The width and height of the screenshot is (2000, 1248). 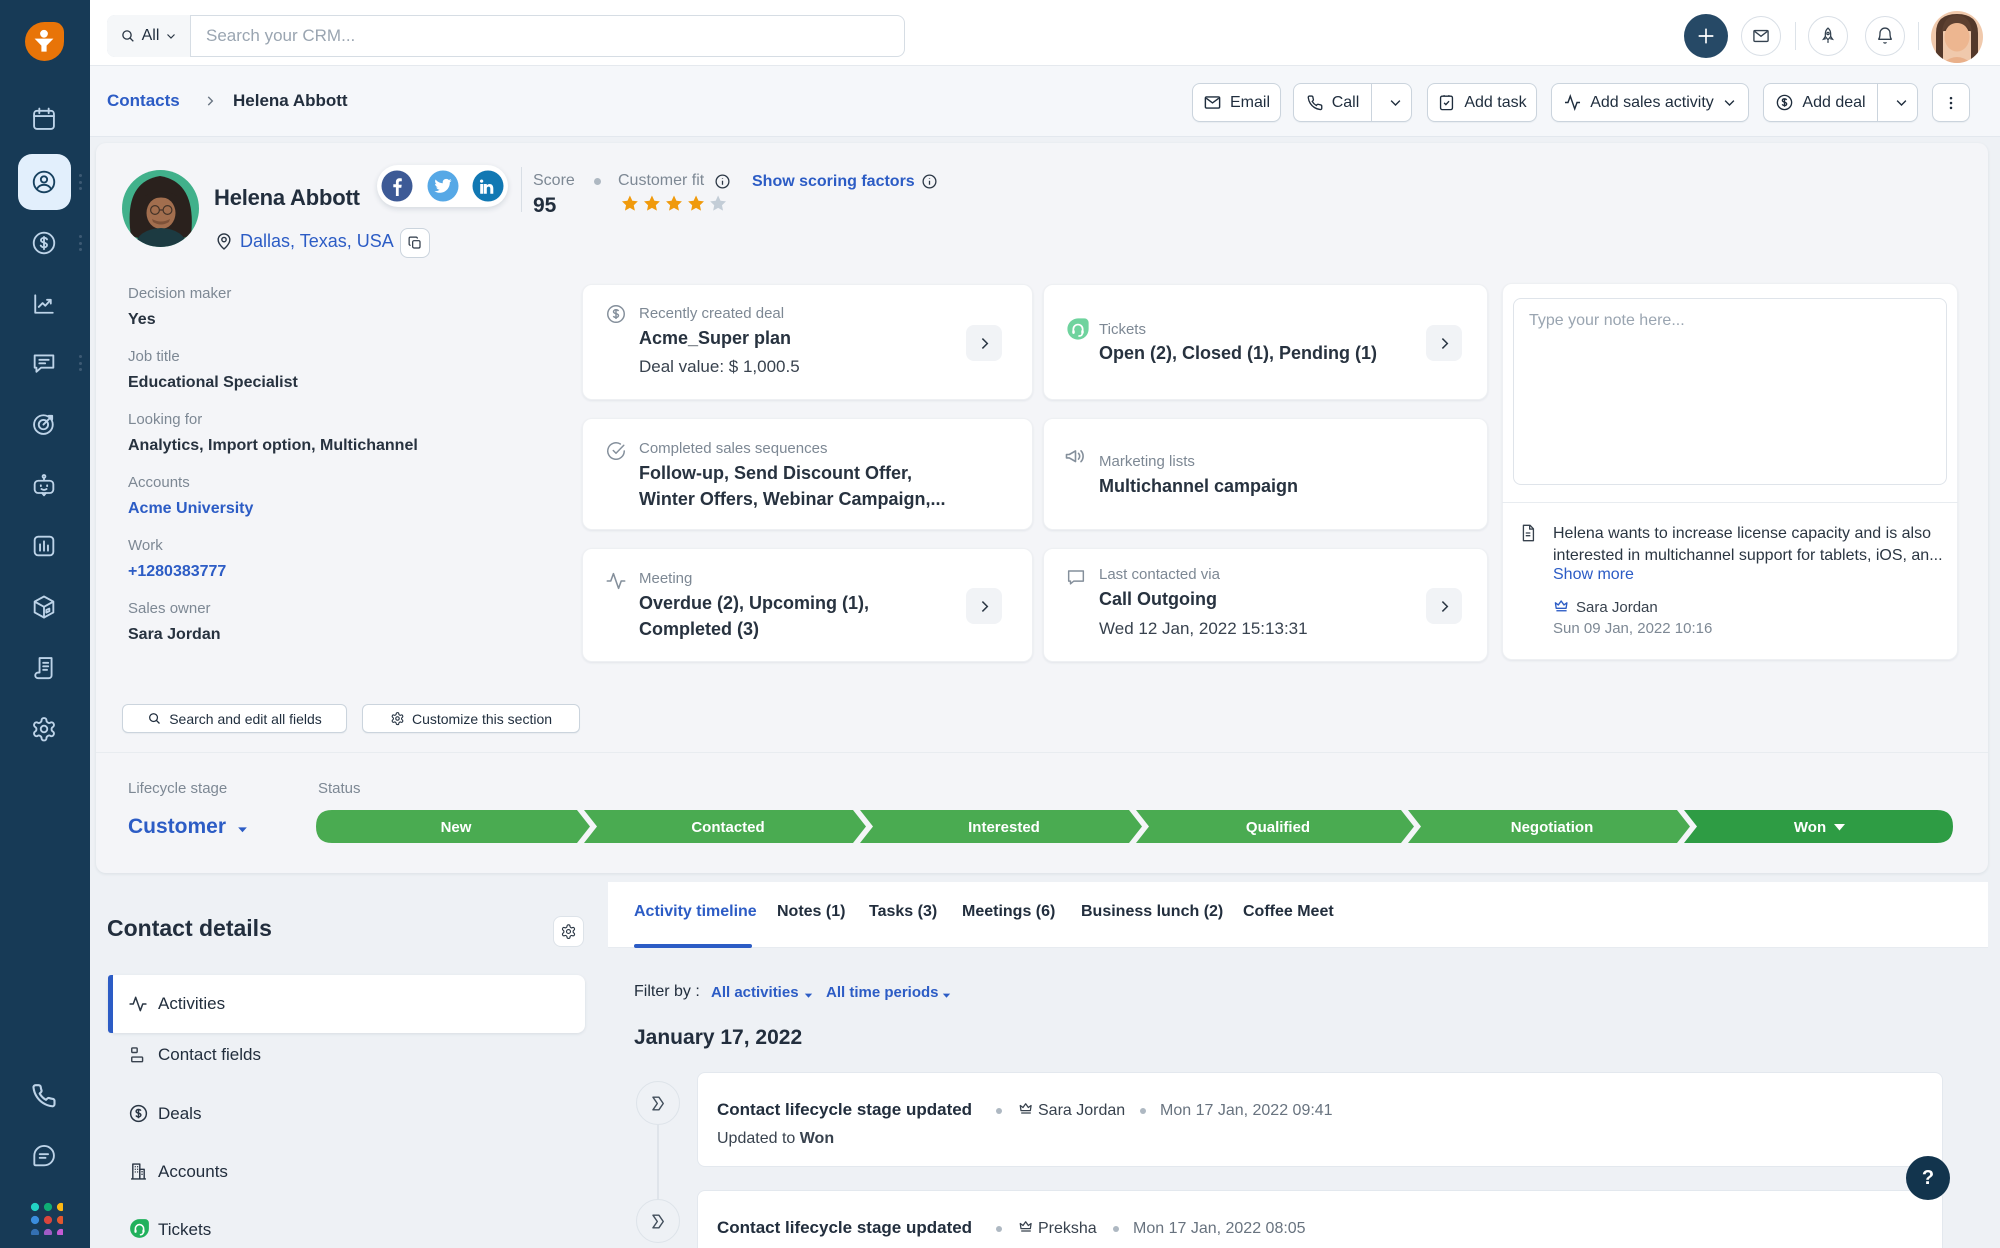 What do you see at coordinates (1552, 827) in the screenshot?
I see `svg-text: Negotiation` at bounding box center [1552, 827].